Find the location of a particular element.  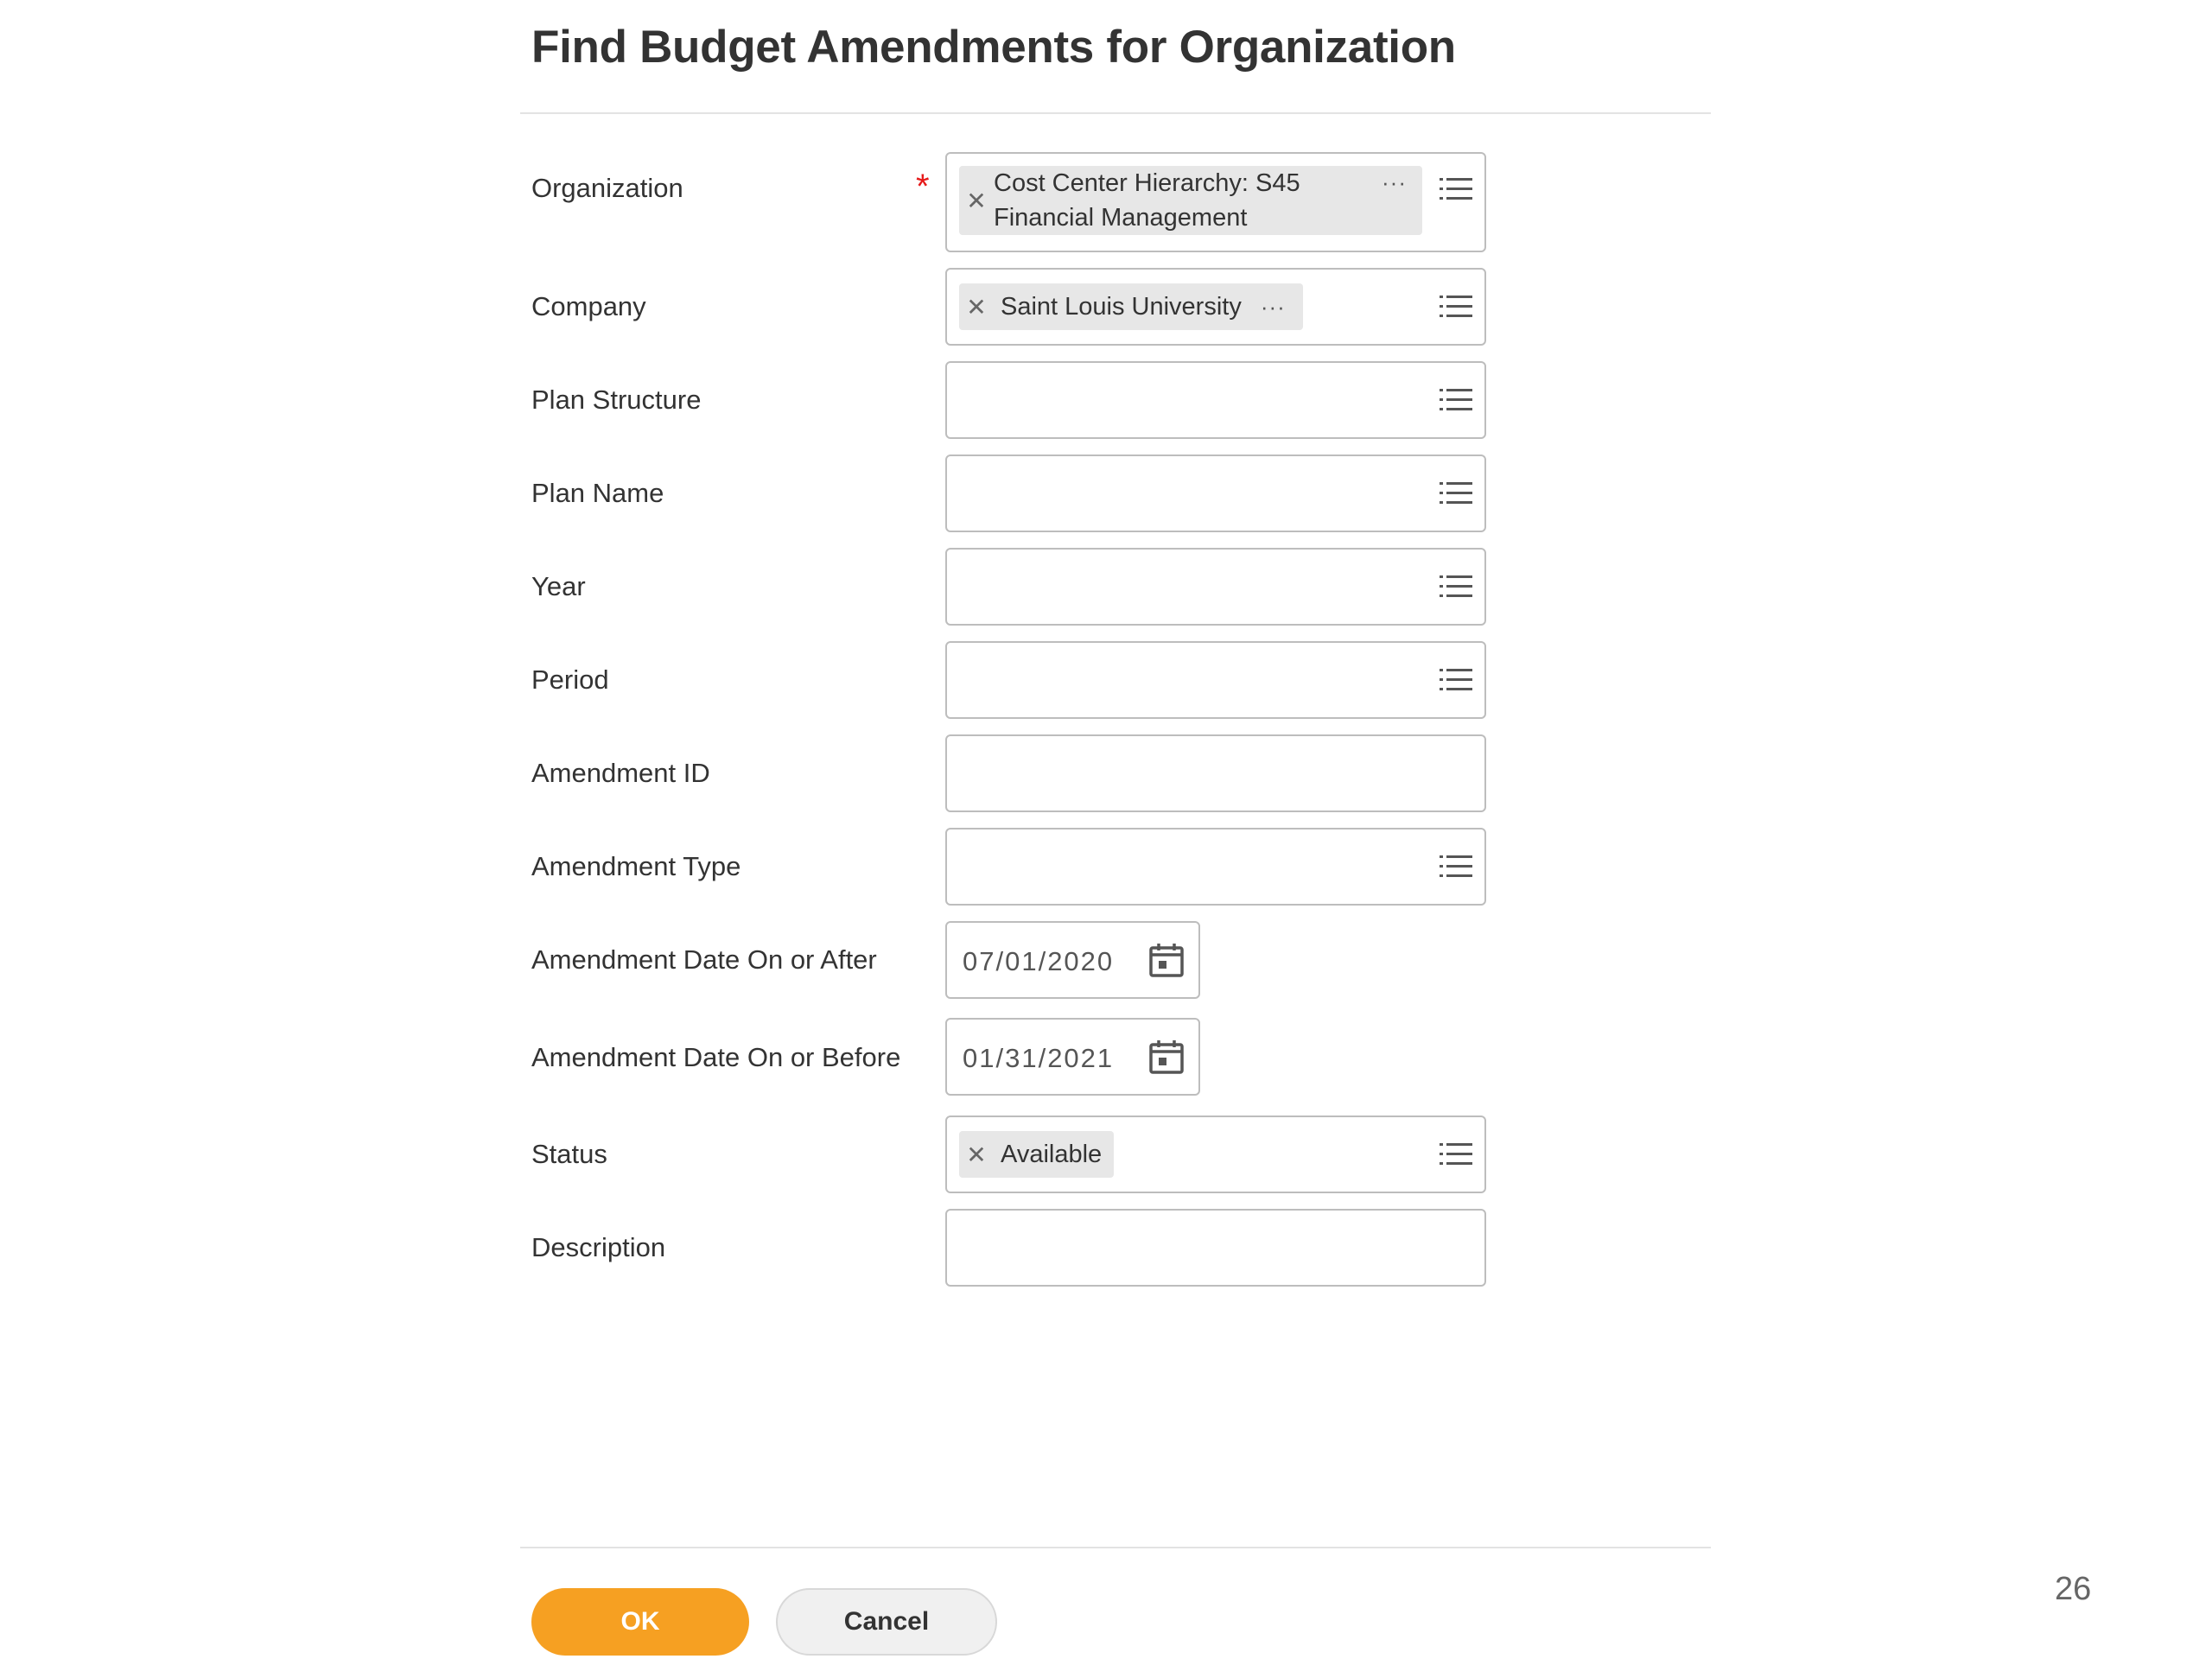

status-label: Status is located at coordinates (569, 1154).